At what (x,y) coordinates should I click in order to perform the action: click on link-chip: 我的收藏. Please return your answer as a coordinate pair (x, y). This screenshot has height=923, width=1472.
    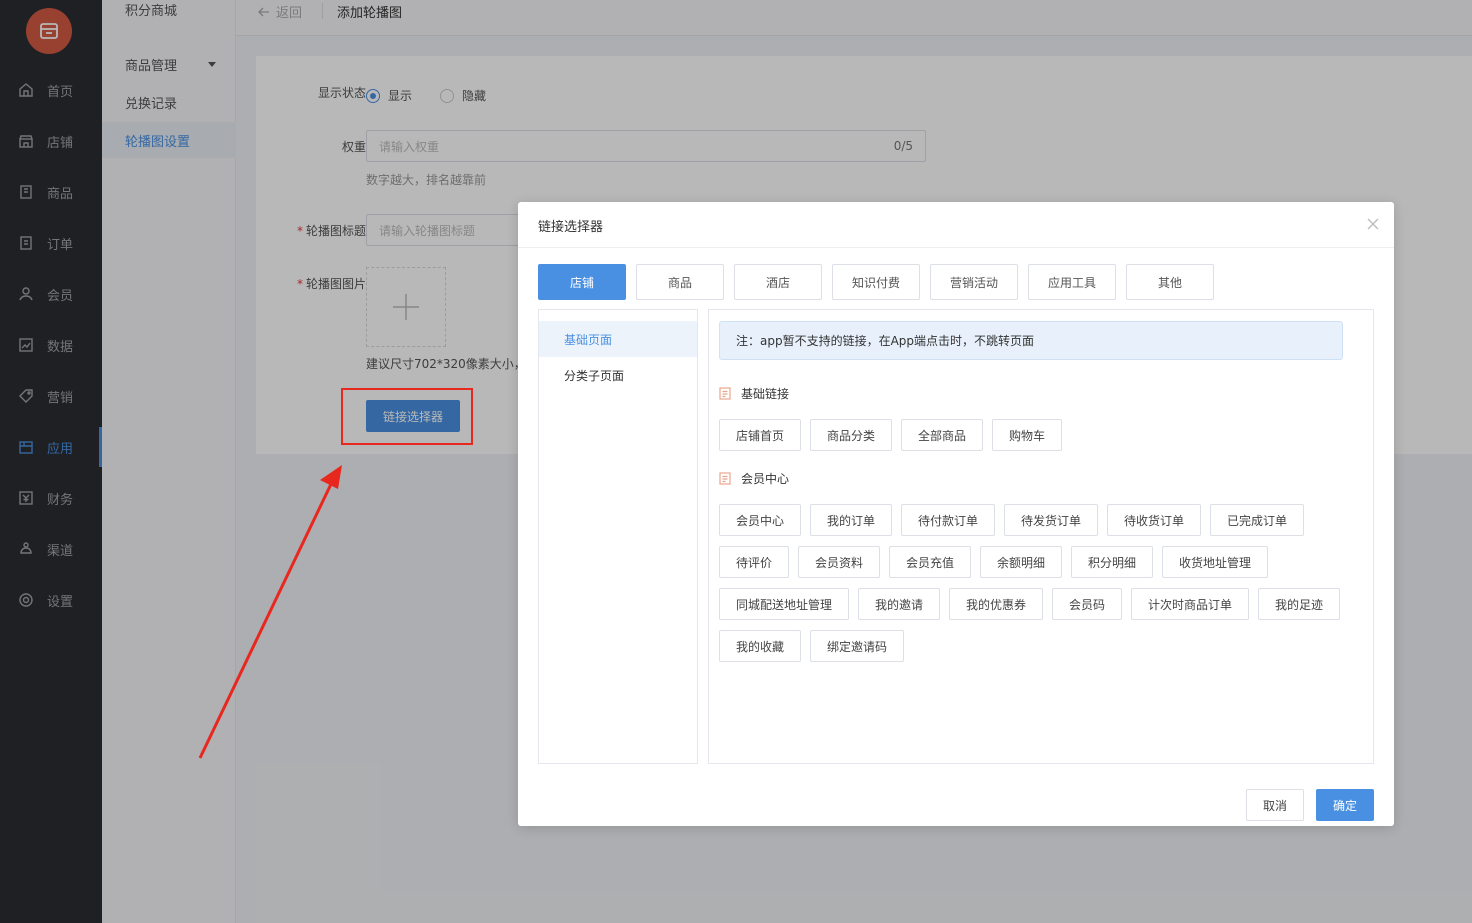
    Looking at the image, I should click on (760, 646).